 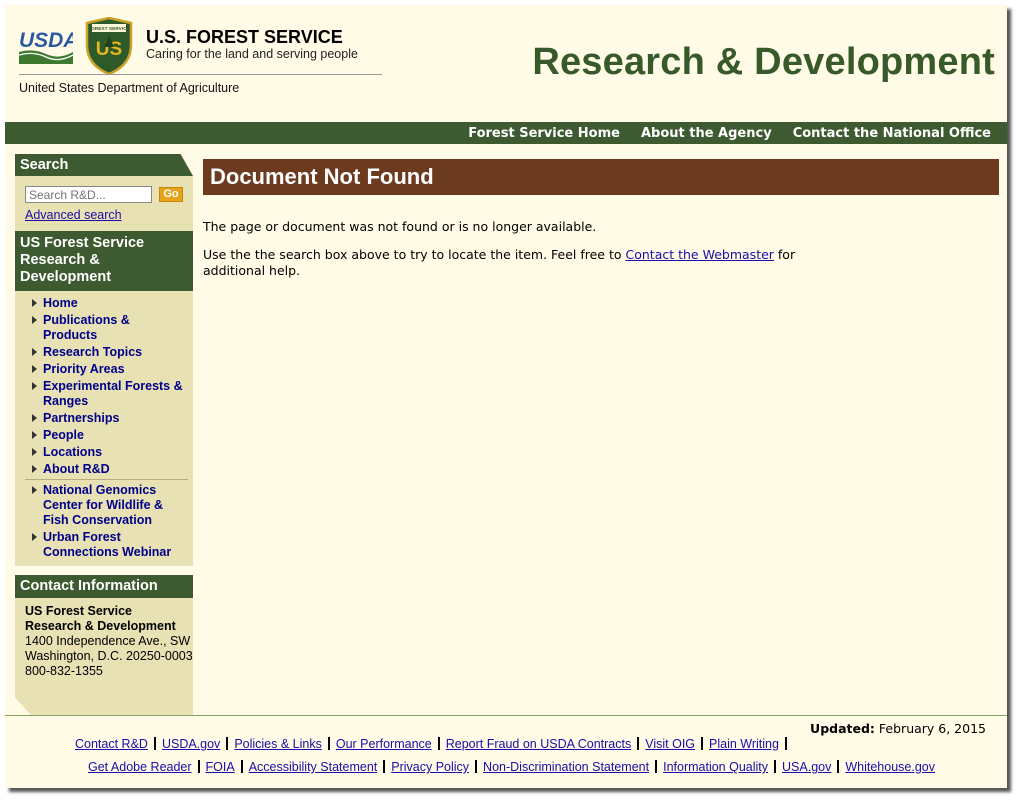 I want to click on footer-link-report-fraud: Report Fraud on USDA Contracts, so click(x=539, y=744).